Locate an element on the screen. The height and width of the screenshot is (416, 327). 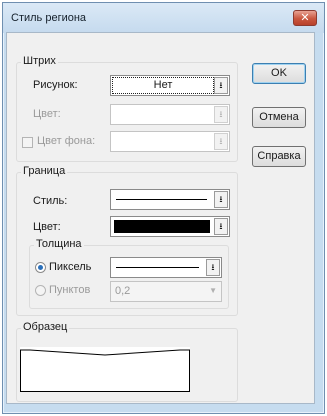
border-color-label: Цвет: is located at coordinates (47, 227).